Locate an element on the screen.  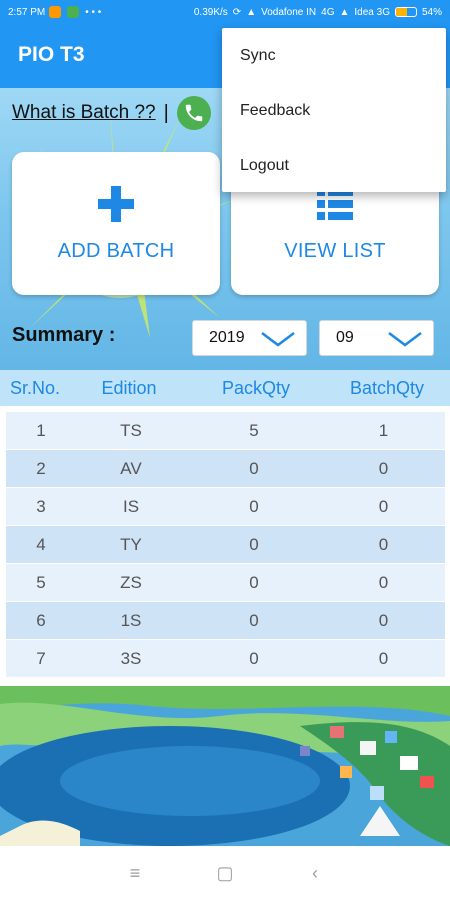
cell-edition: 1S is located at coordinates (131, 620).